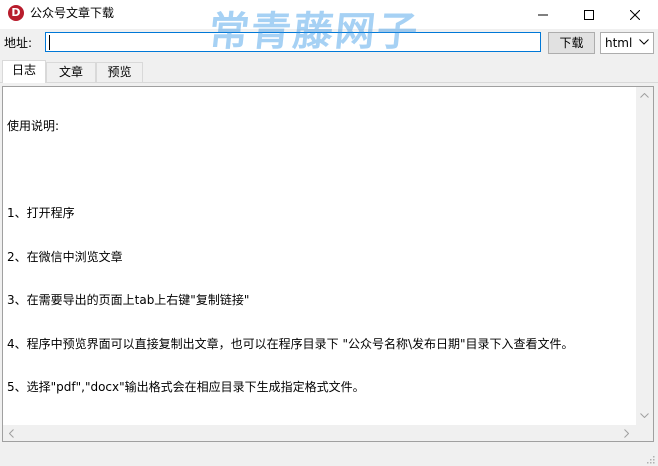 The height and width of the screenshot is (466, 658). Describe the element at coordinates (11, 433) in the screenshot. I see `arrow-left-icon` at that location.